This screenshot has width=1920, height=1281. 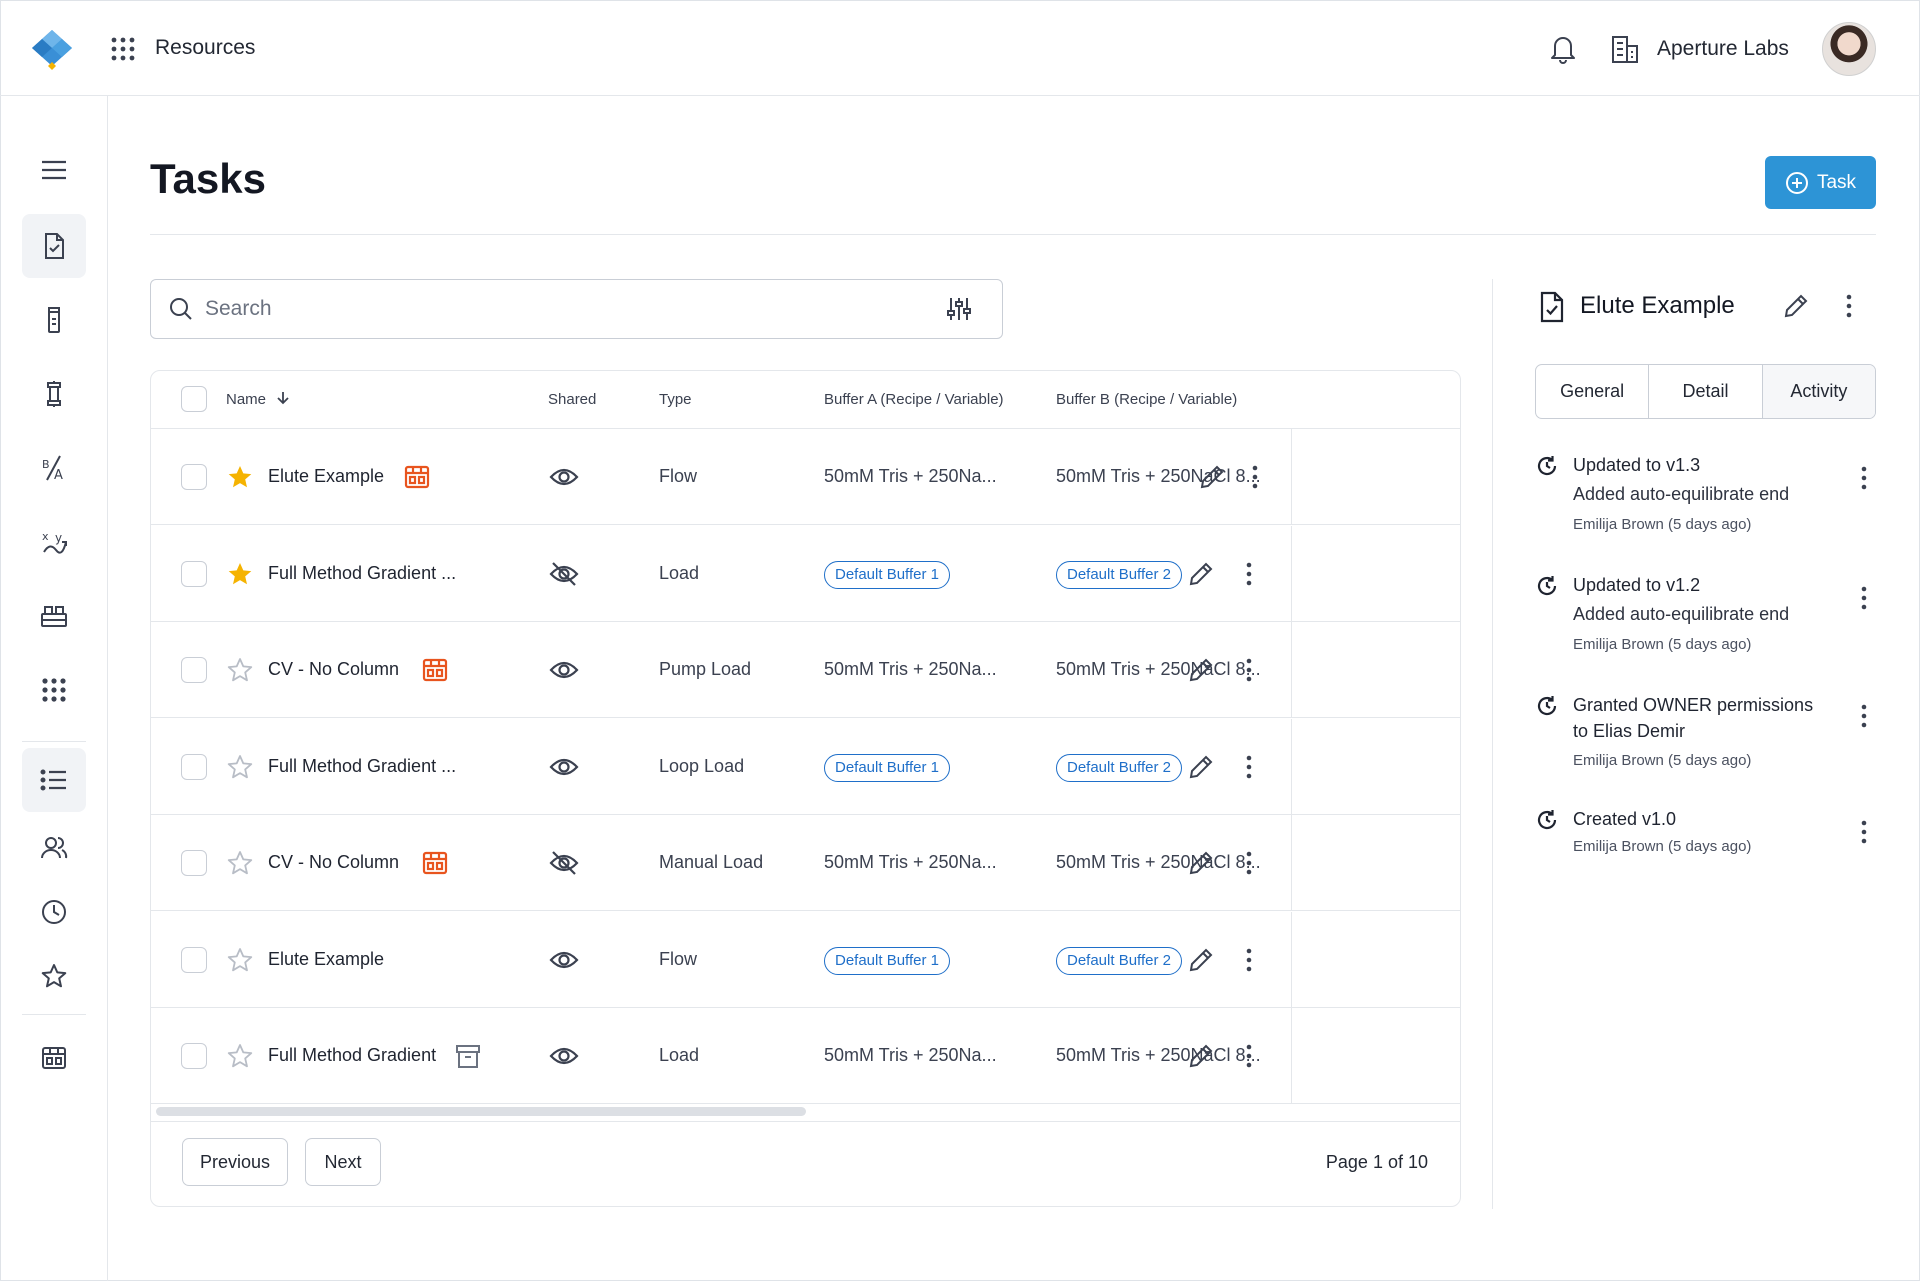 What do you see at coordinates (54, 394) in the screenshot?
I see `sidebar-item-columns` at bounding box center [54, 394].